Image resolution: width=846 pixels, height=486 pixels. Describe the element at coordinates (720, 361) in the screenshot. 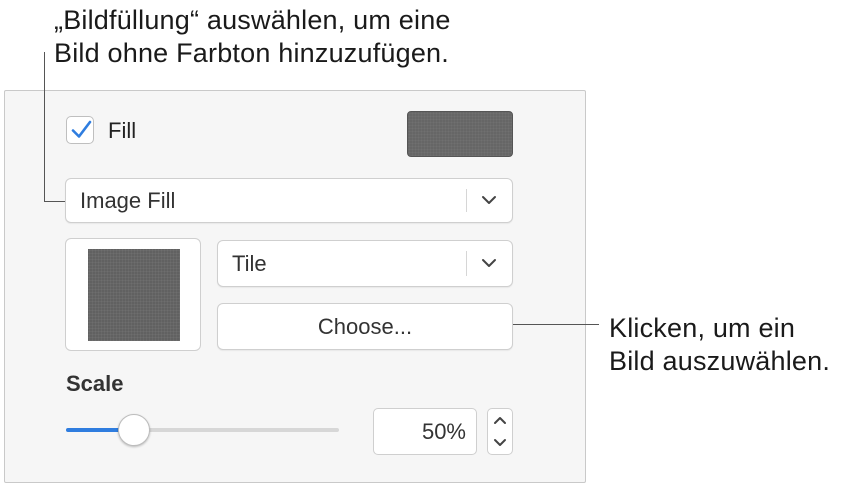

I see `callout-right-line-2: Bild auszuwählen.` at that location.